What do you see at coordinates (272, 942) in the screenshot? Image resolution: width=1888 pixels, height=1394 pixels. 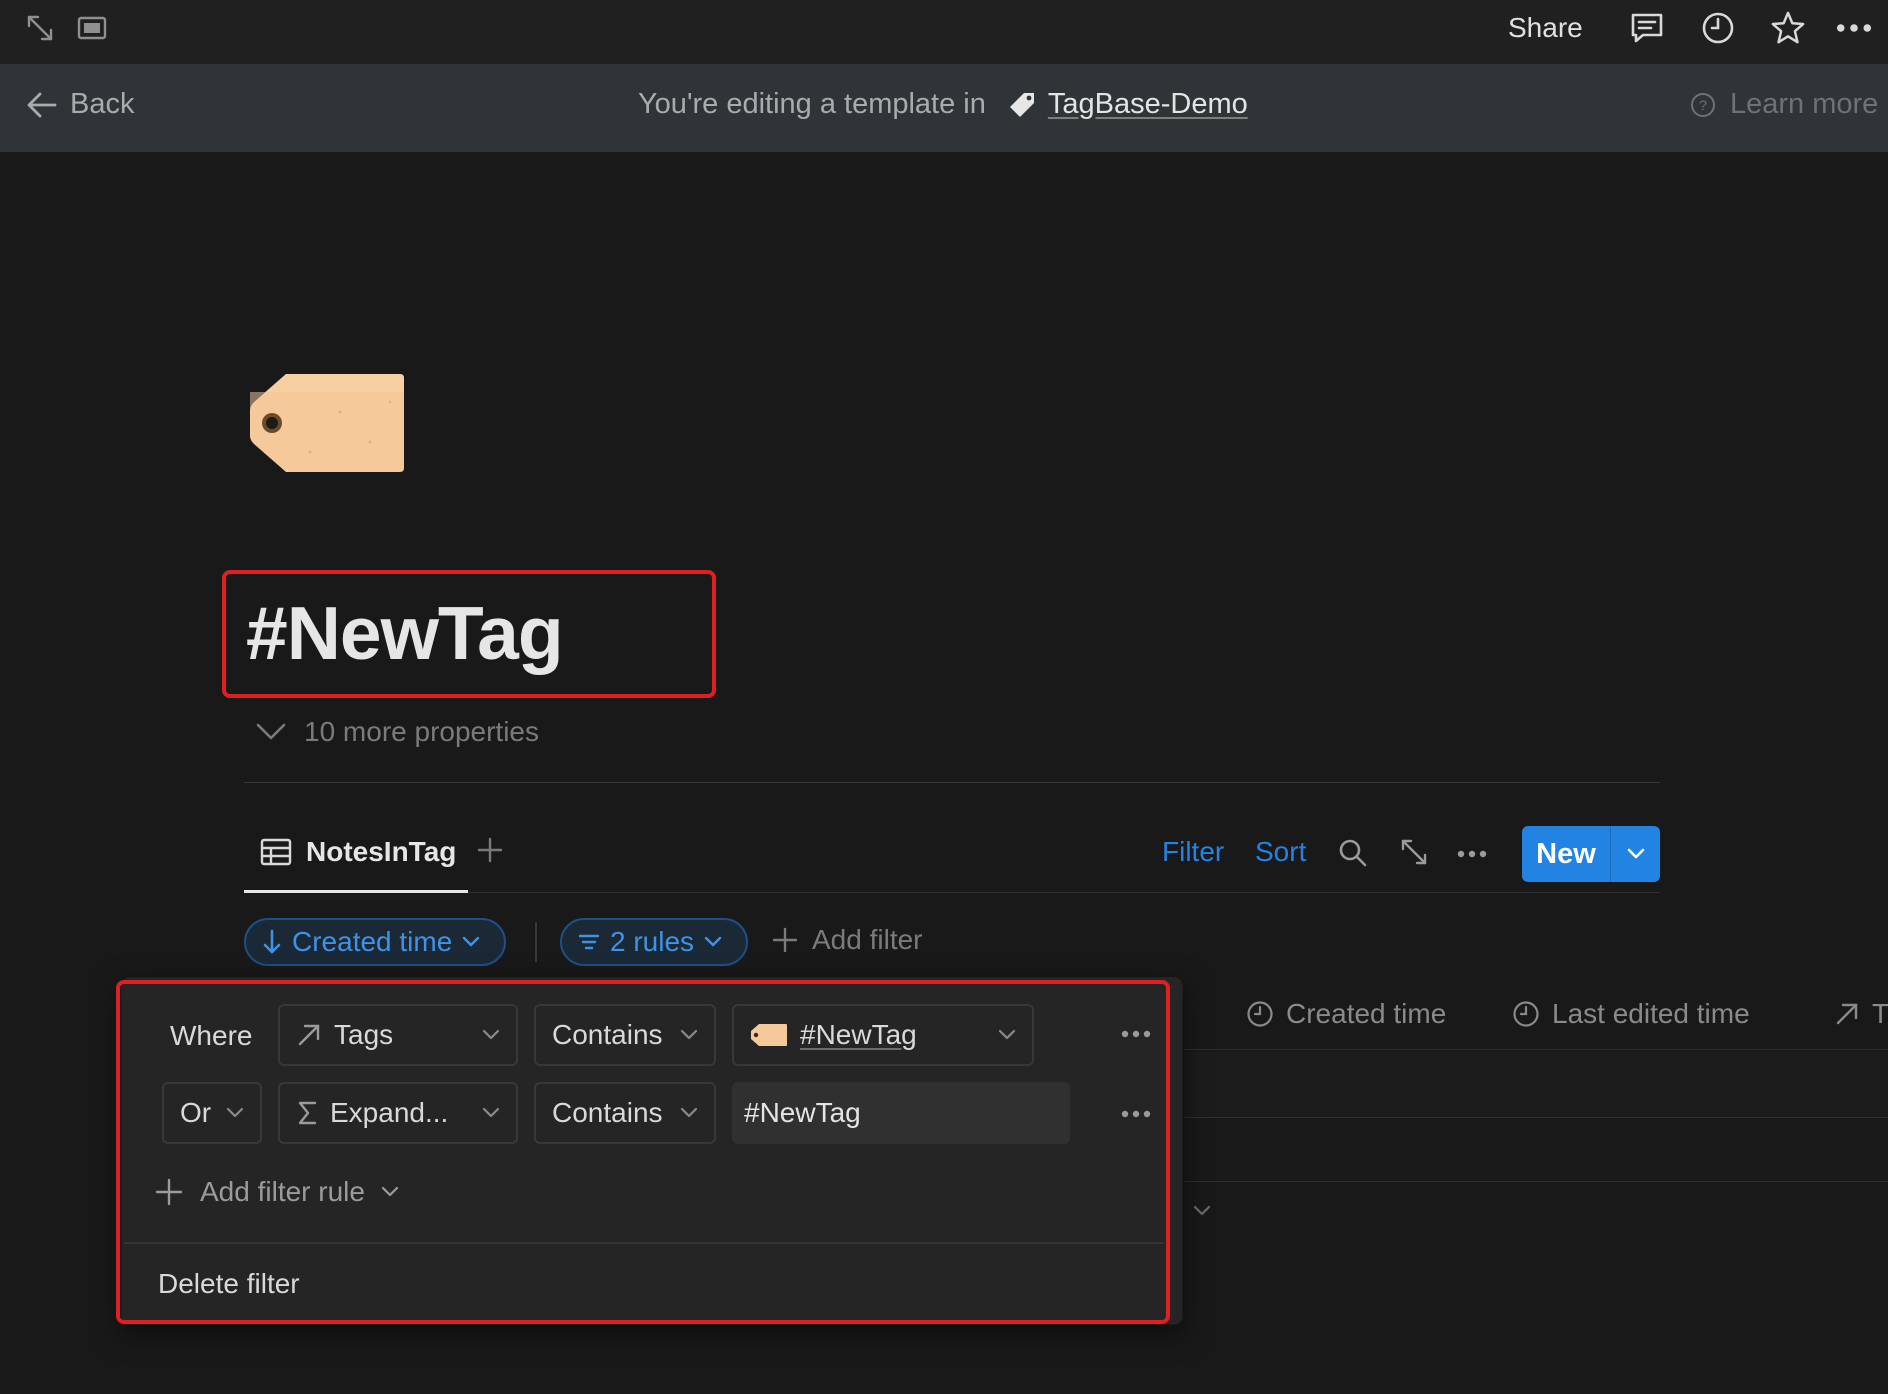 I see `arrow-down-icon` at bounding box center [272, 942].